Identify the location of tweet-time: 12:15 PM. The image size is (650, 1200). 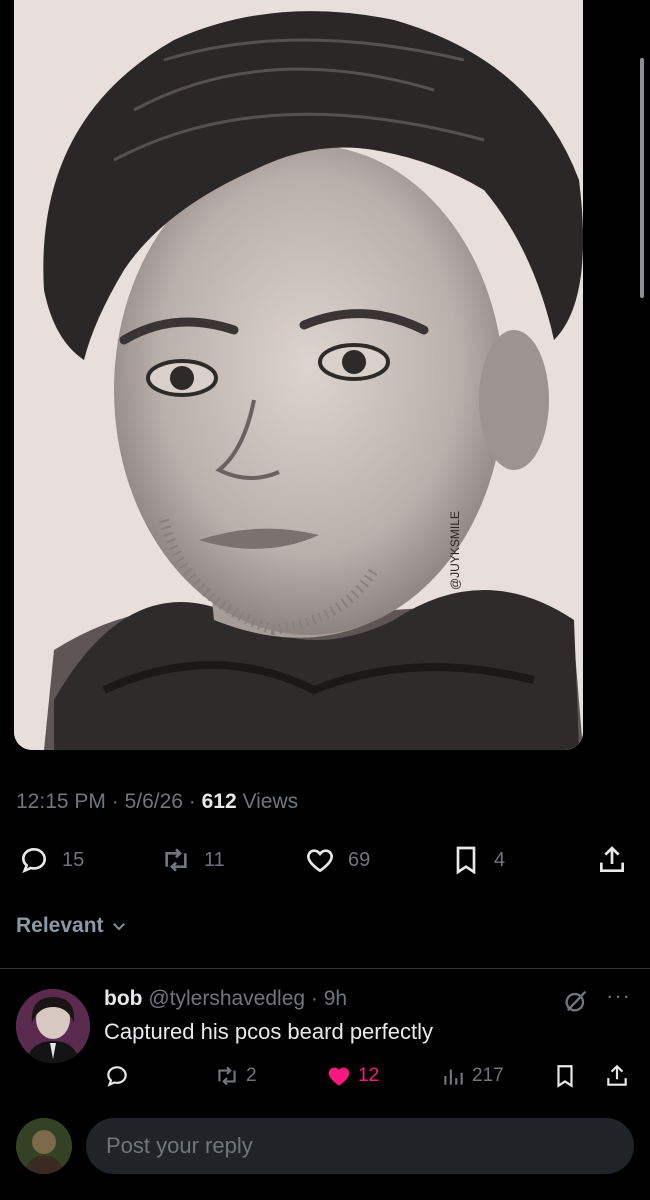
(61, 801).